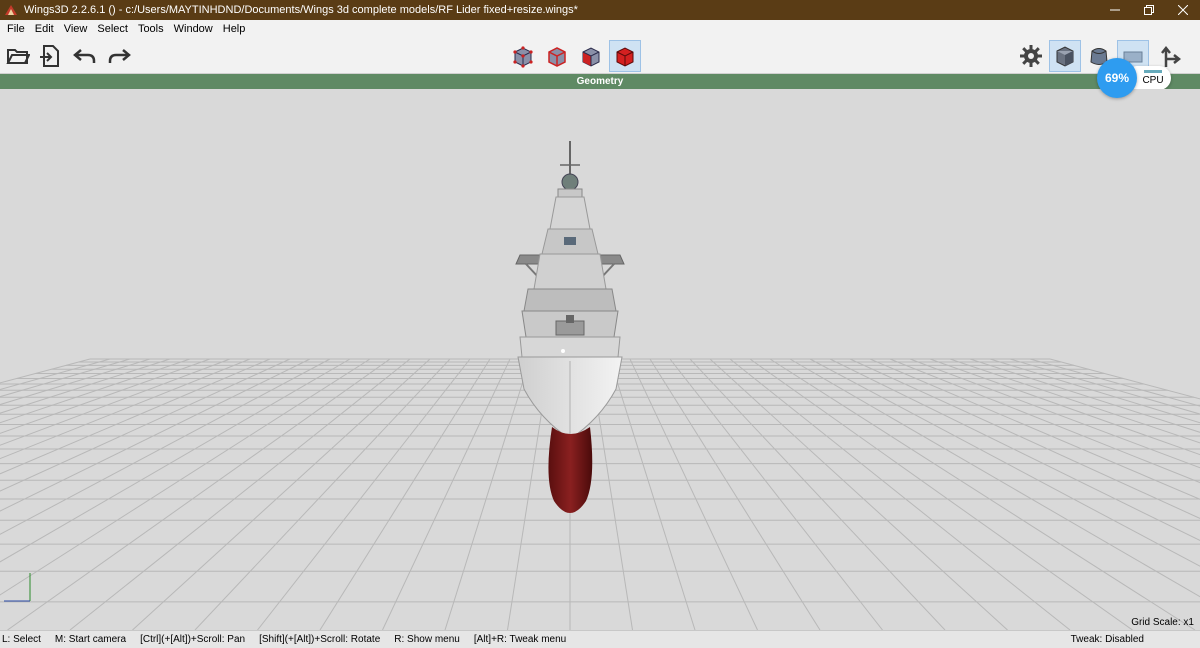 The height and width of the screenshot is (648, 1200). Describe the element at coordinates (557, 56) in the screenshot. I see `edge-mode-icon` at that location.